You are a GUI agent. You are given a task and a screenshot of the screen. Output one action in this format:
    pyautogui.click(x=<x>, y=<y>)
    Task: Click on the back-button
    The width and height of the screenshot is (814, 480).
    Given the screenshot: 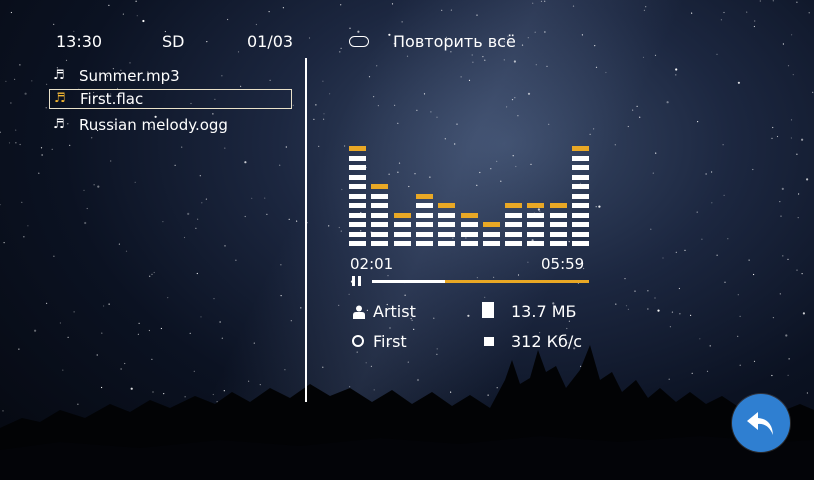 What is the action you would take?
    pyautogui.click(x=761, y=423)
    